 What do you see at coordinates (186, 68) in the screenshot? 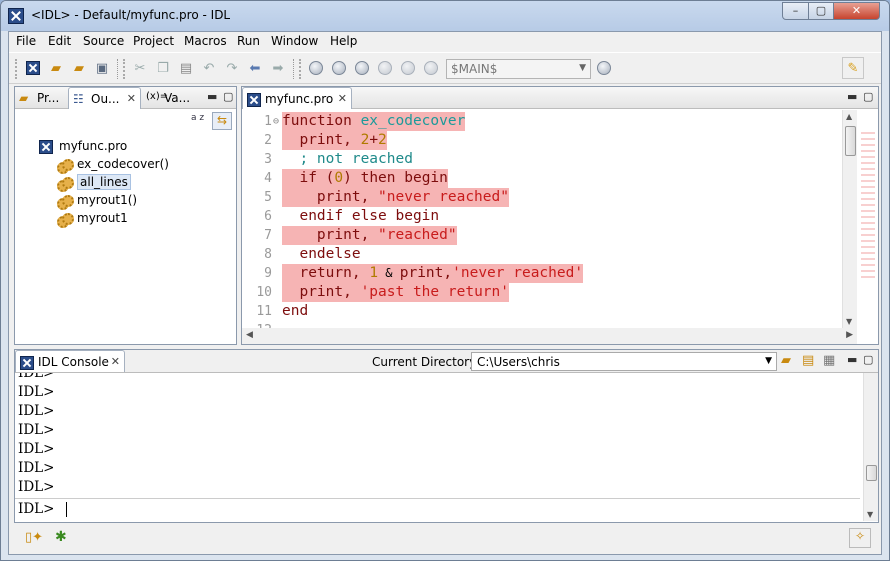
I see `paste-icon: ▤` at bounding box center [186, 68].